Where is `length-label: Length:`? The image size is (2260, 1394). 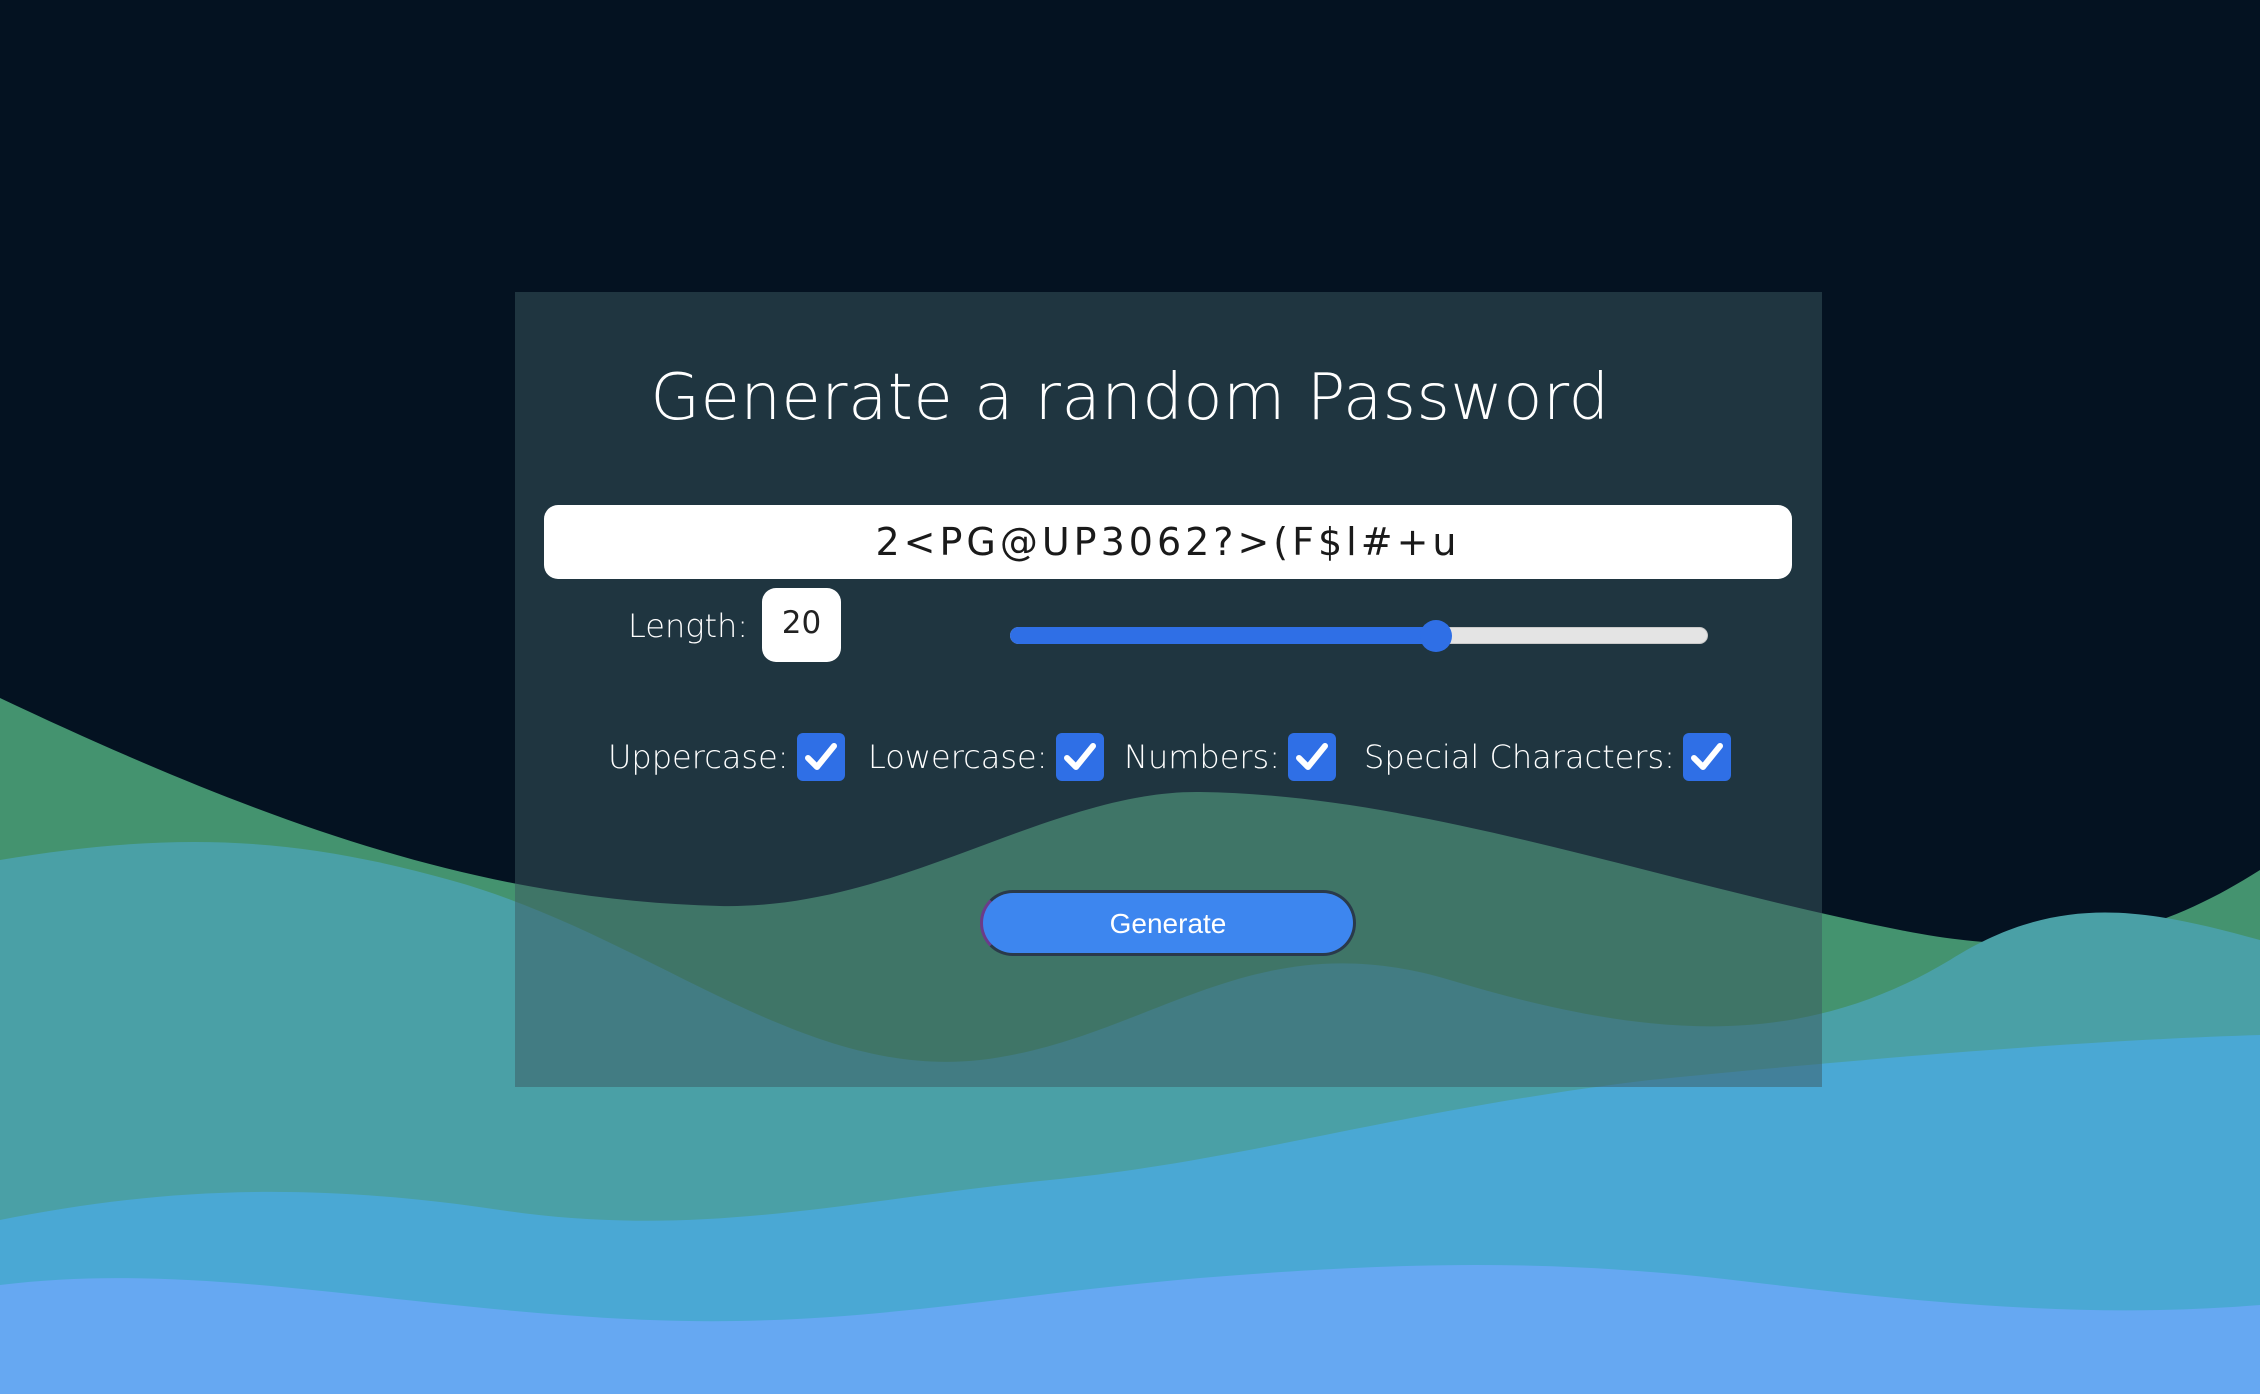 length-label: Length: is located at coordinates (688, 626).